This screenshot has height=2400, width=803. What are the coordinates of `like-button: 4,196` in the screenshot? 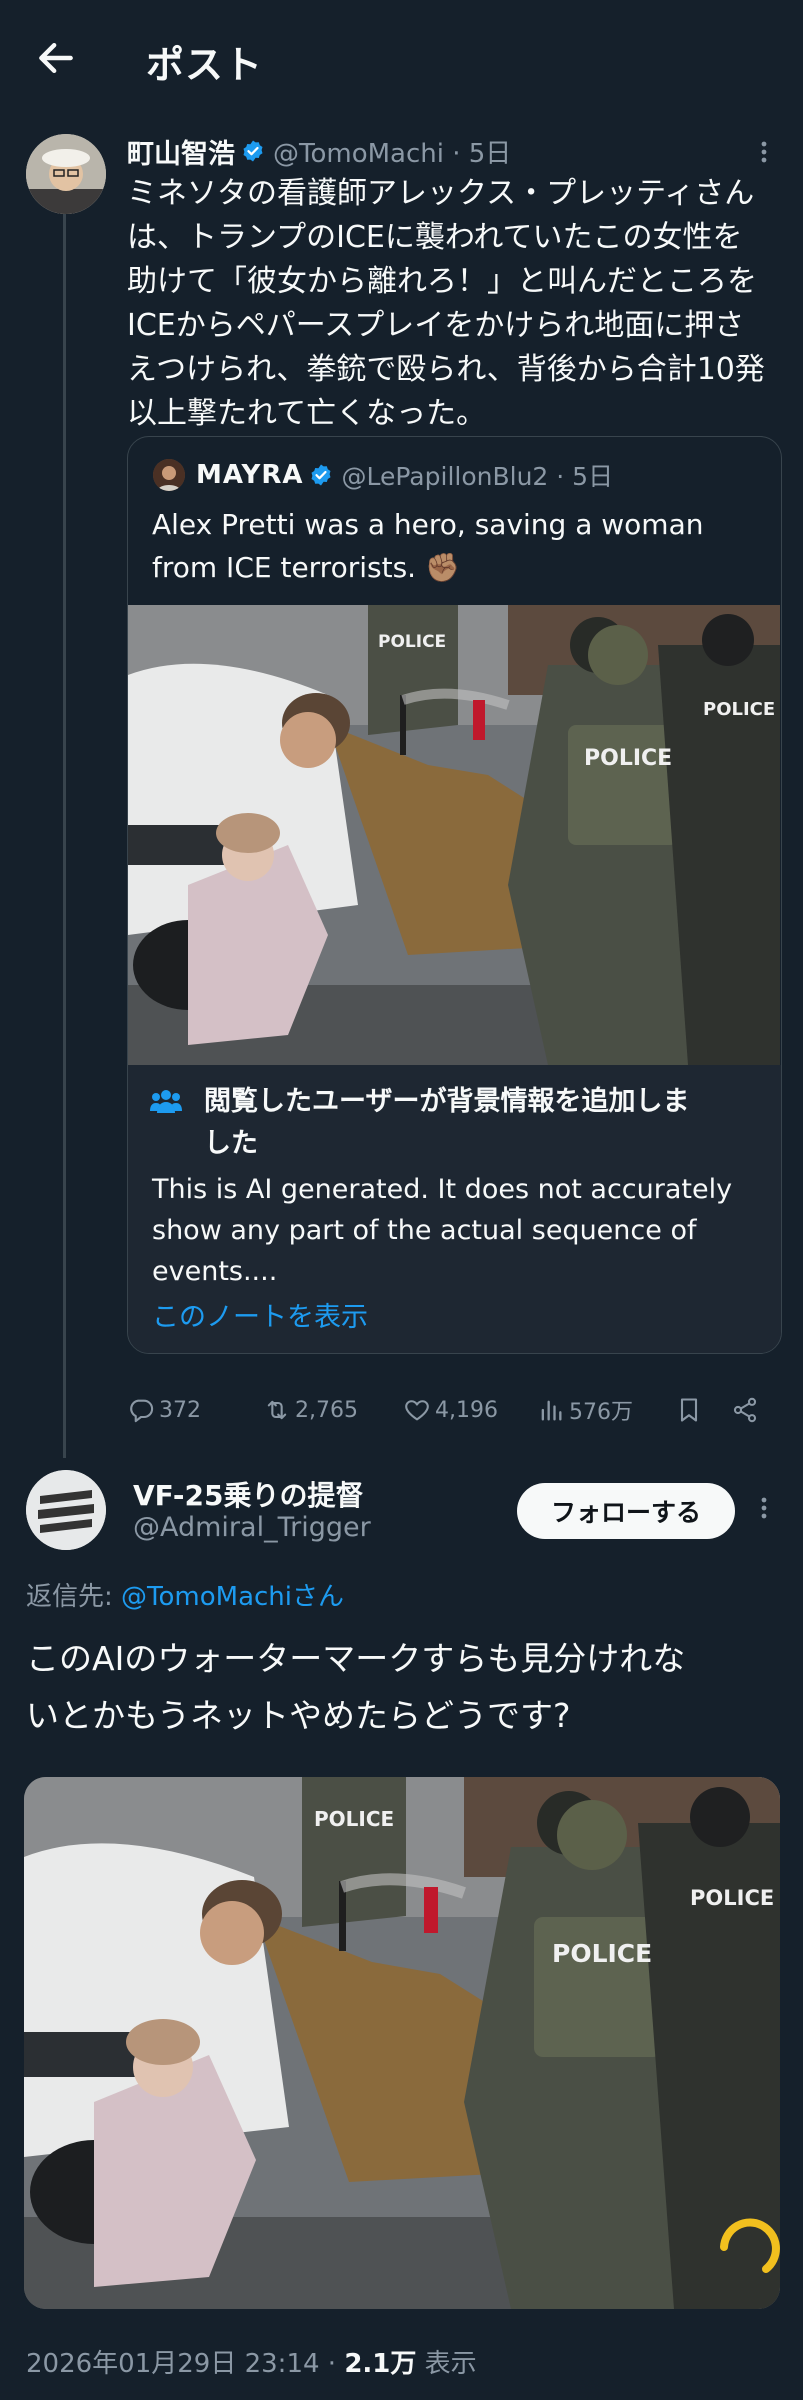 It's located at (450, 1410).